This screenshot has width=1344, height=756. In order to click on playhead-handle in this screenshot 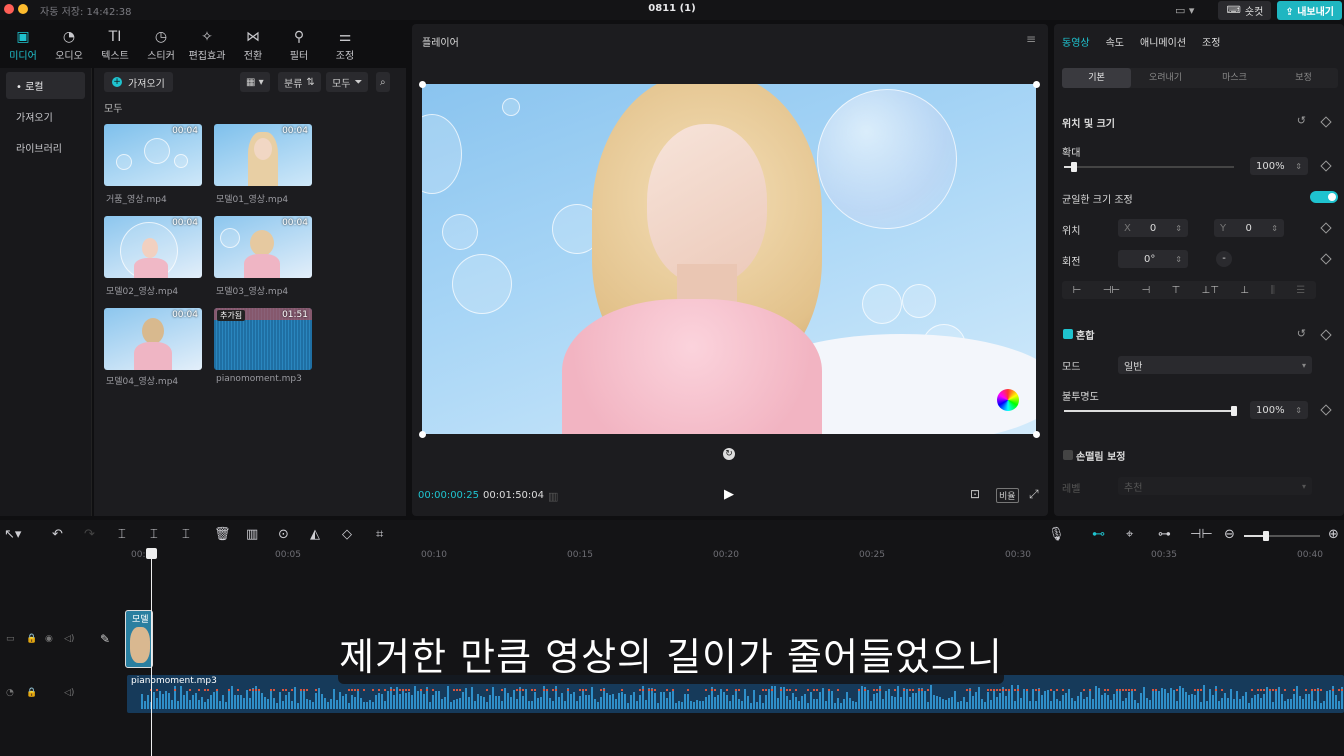, I will do `click(151, 553)`.